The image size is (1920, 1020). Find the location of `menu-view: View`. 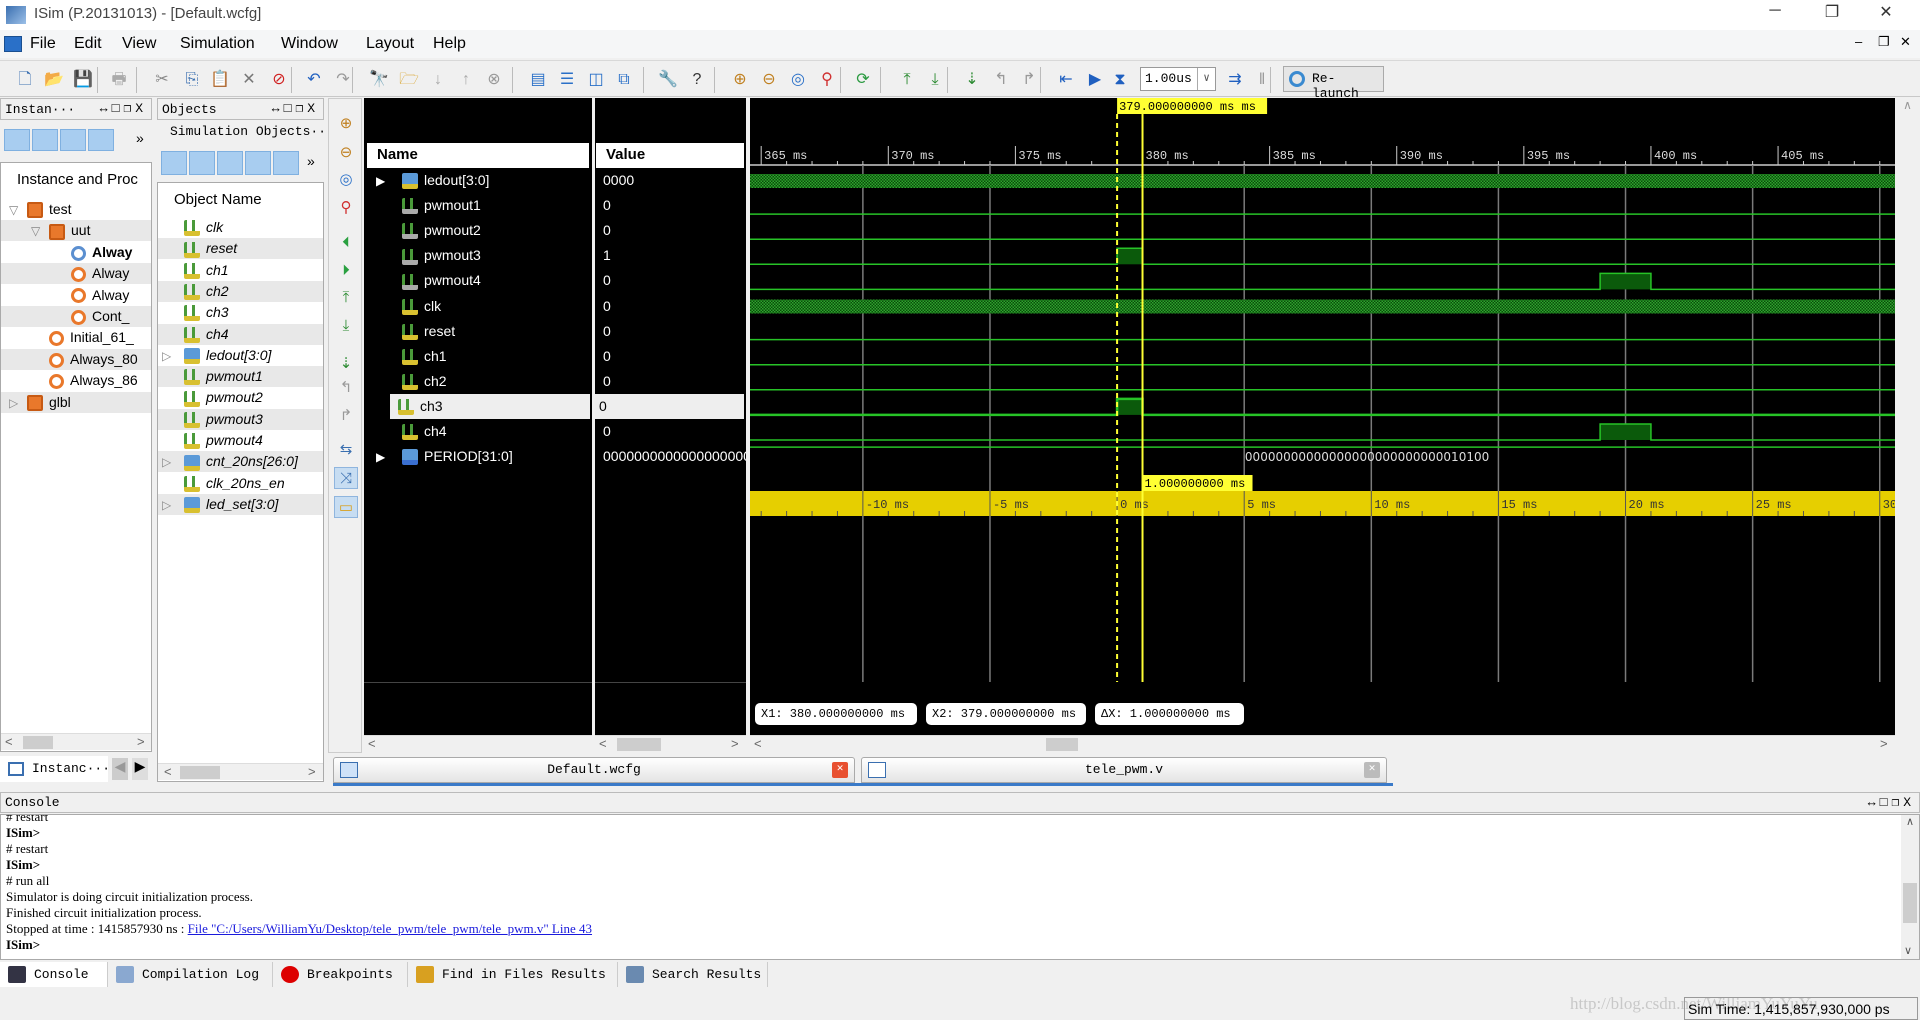

menu-view: View is located at coordinates (139, 44).